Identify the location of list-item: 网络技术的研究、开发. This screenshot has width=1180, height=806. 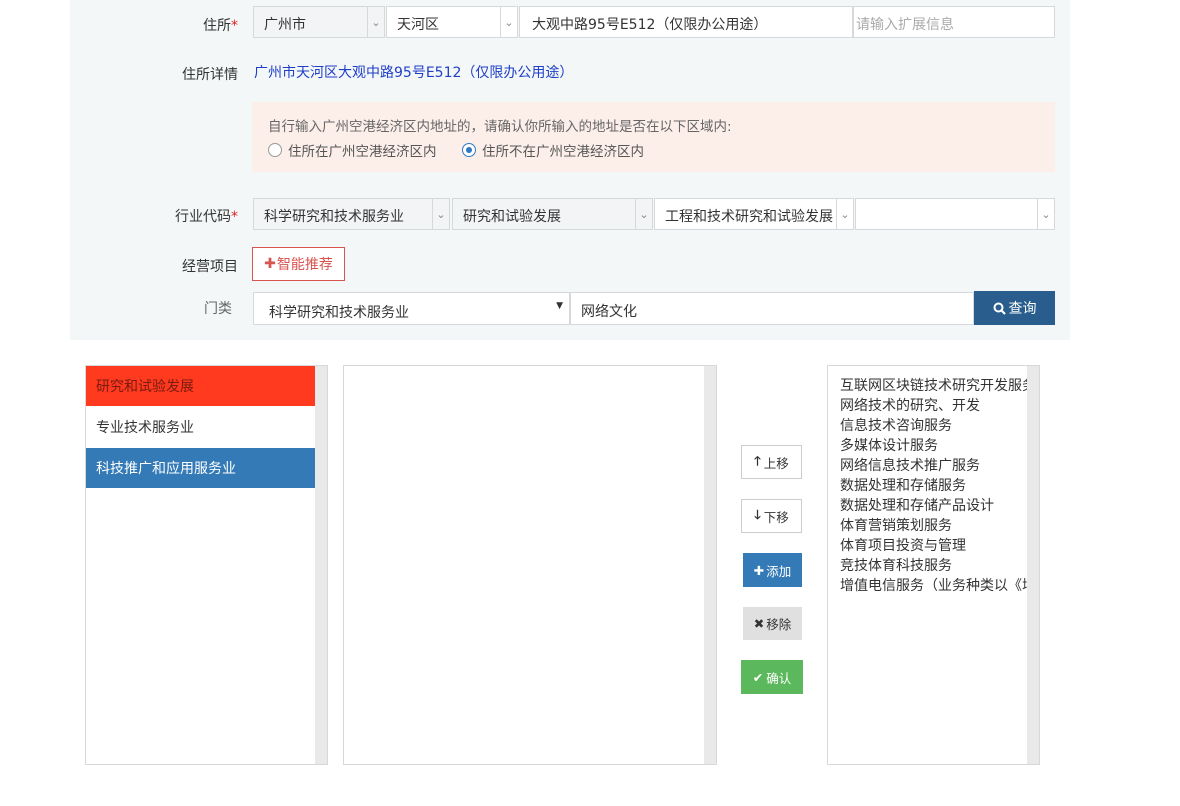
(910, 405).